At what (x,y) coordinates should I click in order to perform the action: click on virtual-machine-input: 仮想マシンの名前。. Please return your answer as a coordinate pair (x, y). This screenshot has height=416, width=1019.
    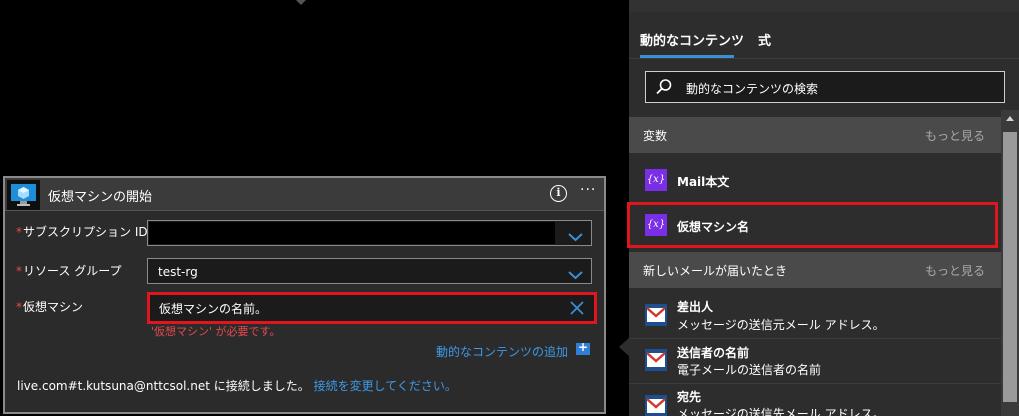
    Looking at the image, I should click on (372, 308).